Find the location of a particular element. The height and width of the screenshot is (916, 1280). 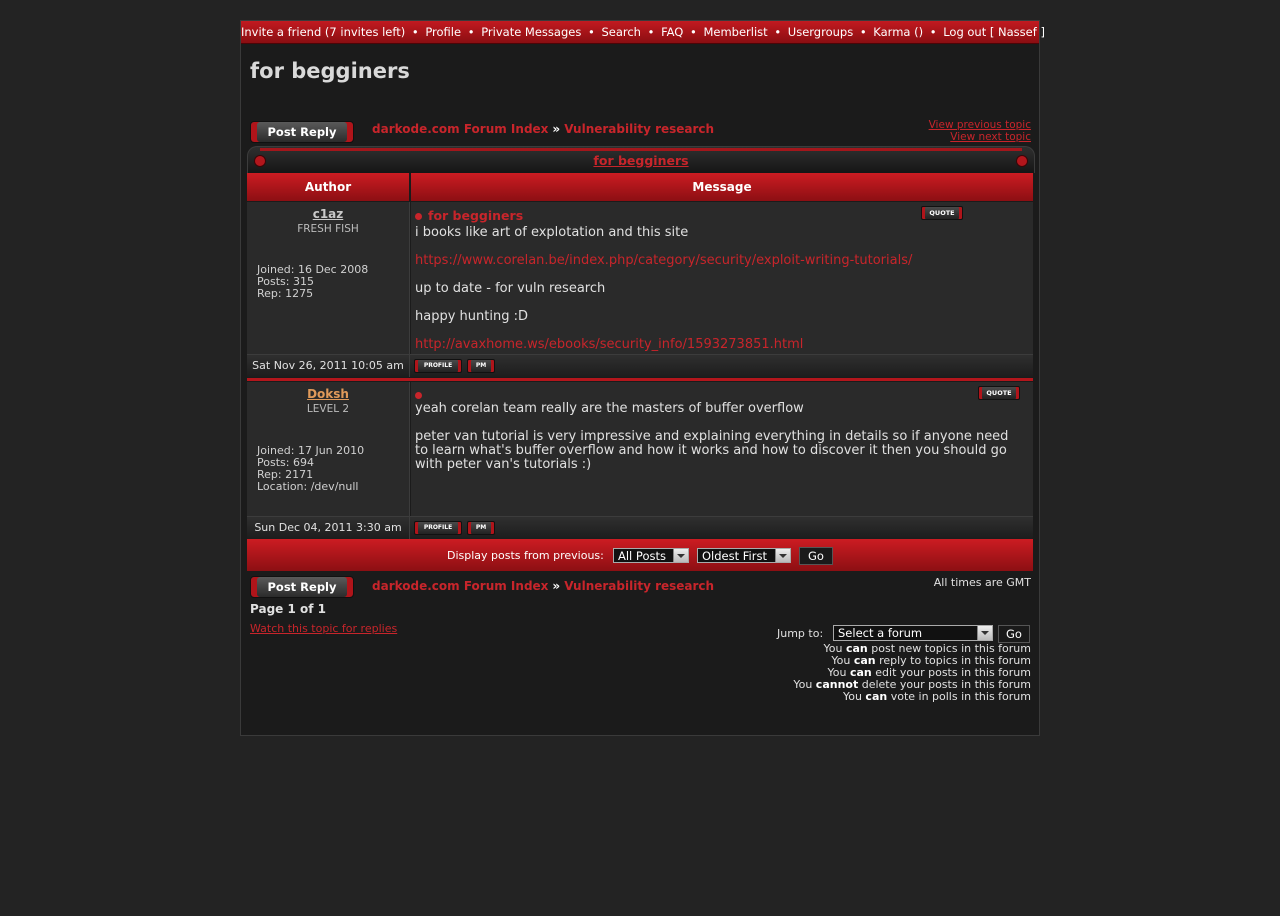

author-column-header: Author is located at coordinates (328, 187).